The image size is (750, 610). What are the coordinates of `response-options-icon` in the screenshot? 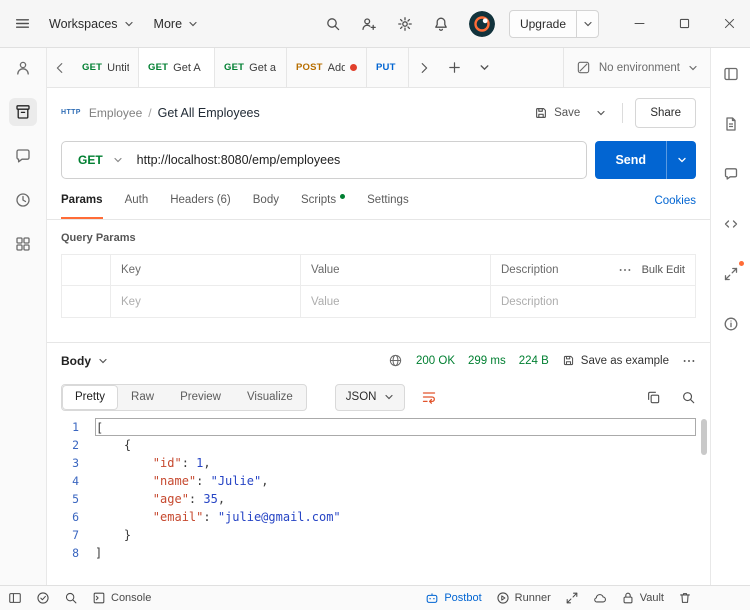 It's located at (689, 361).